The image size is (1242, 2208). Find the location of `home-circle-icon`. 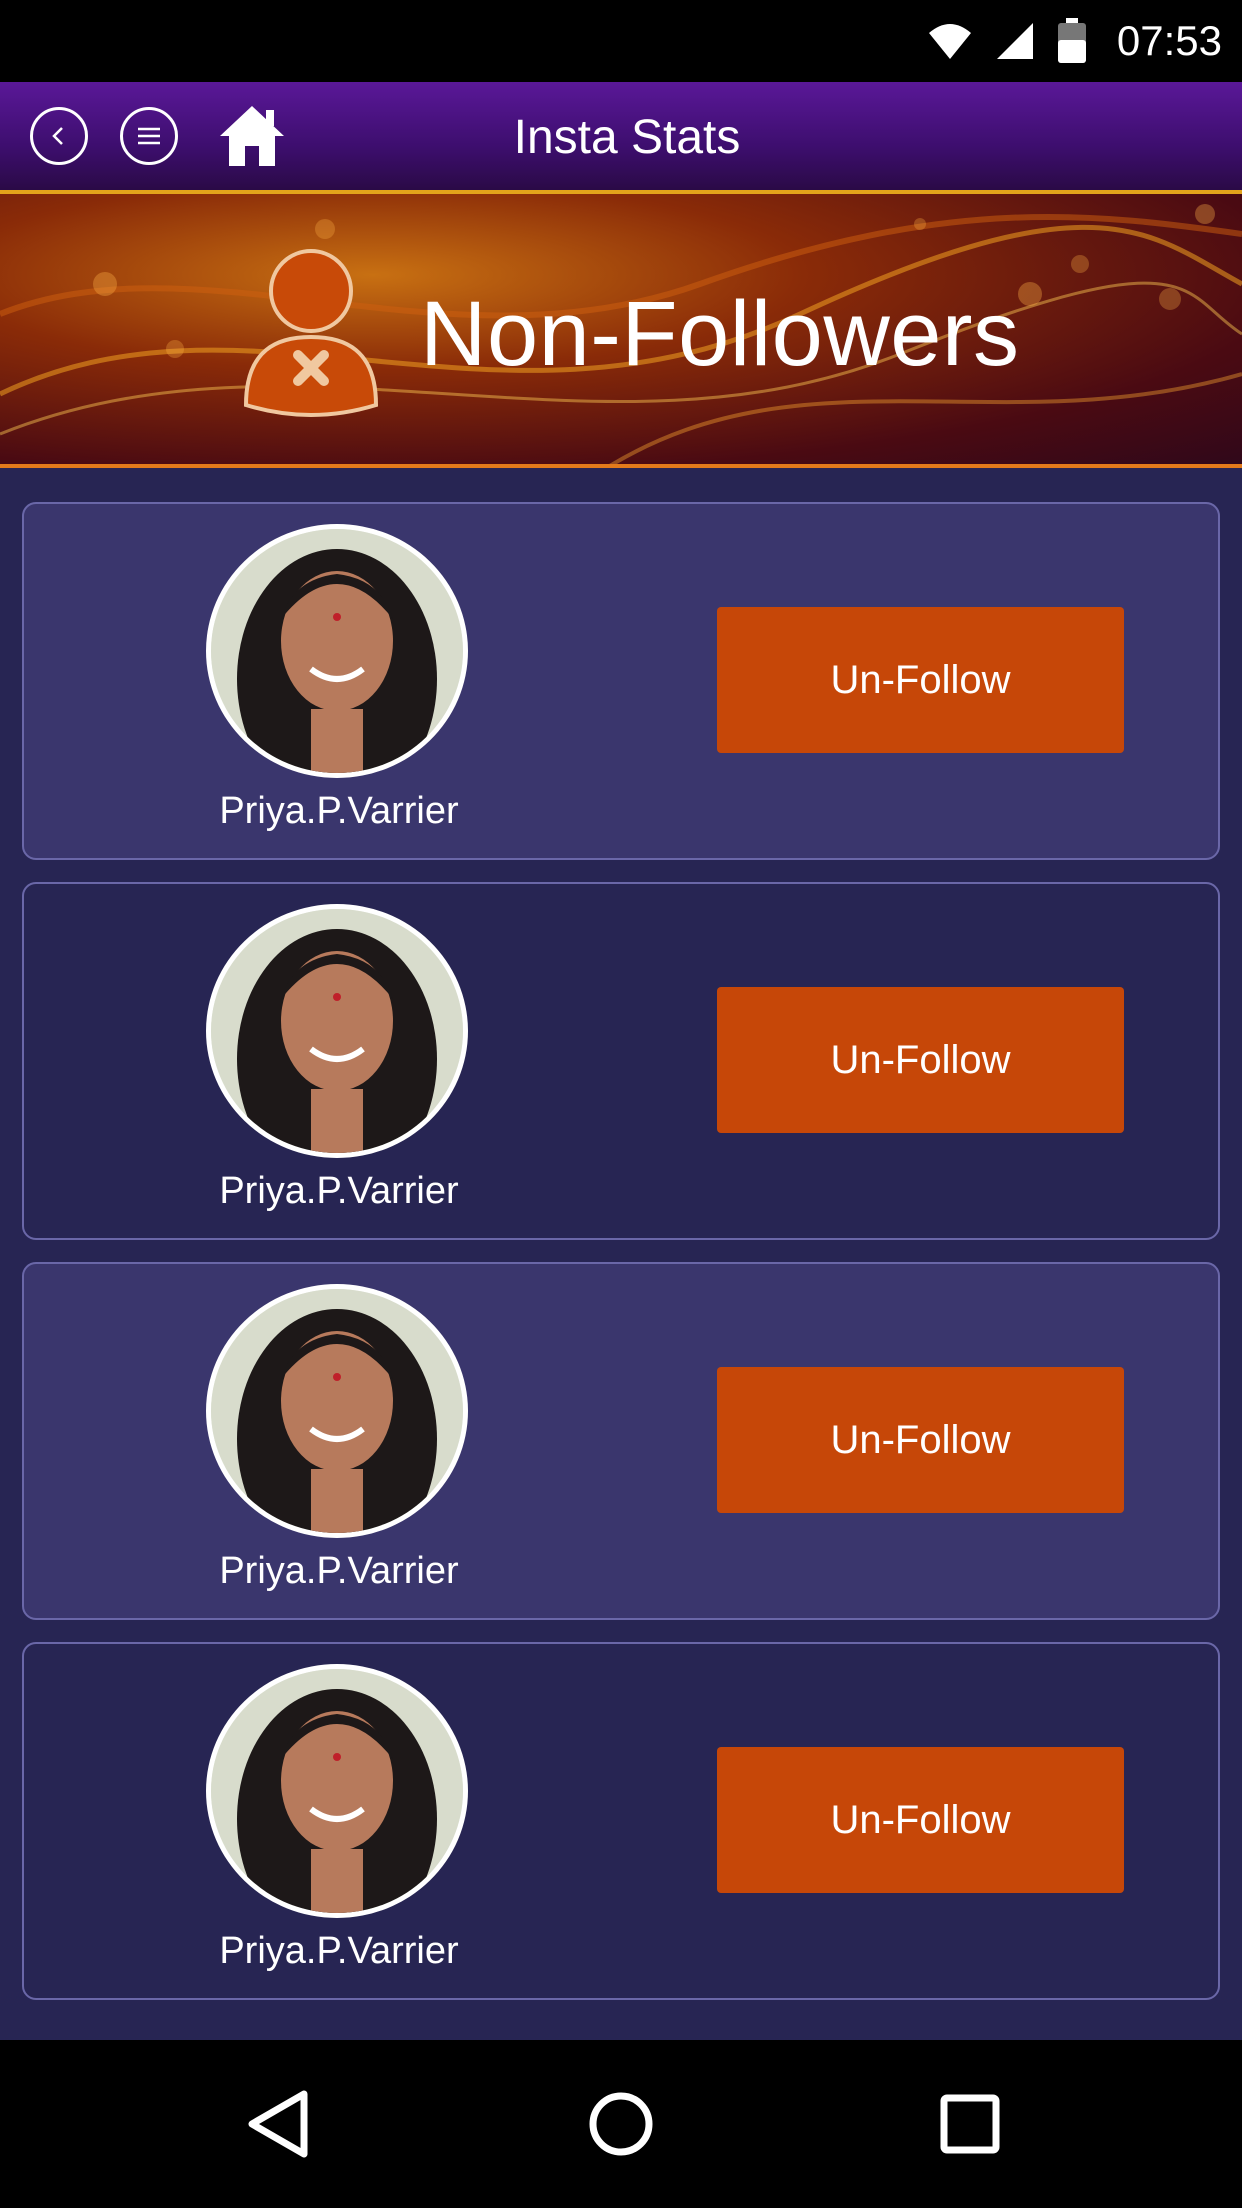

home-circle-icon is located at coordinates (621, 2124).